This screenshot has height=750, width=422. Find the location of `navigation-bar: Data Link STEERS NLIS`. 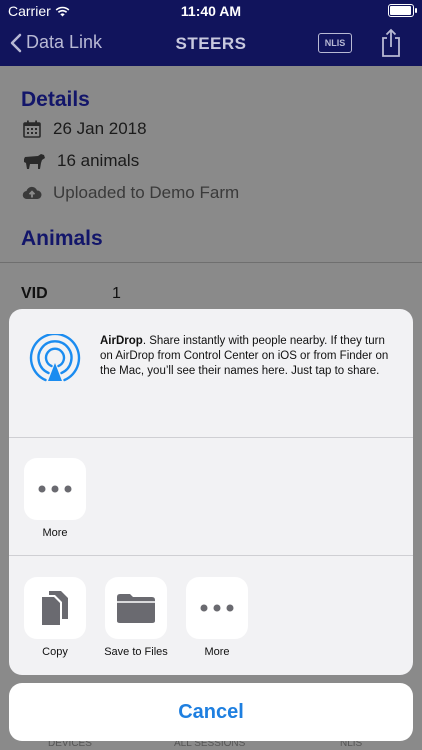

navigation-bar: Data Link STEERS NLIS is located at coordinates (211, 44).